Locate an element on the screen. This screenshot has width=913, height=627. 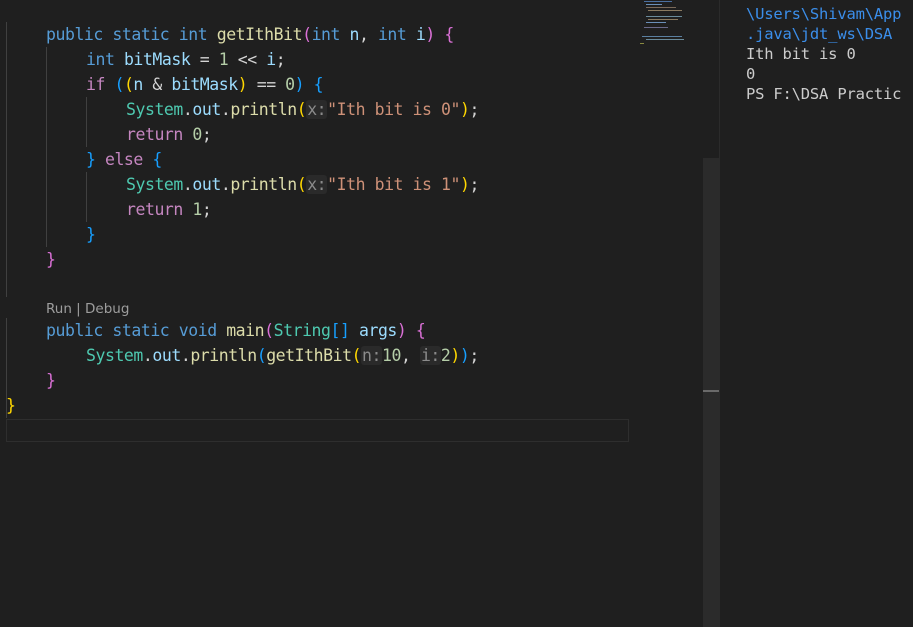
code-token: 1 is located at coordinates (197, 209).